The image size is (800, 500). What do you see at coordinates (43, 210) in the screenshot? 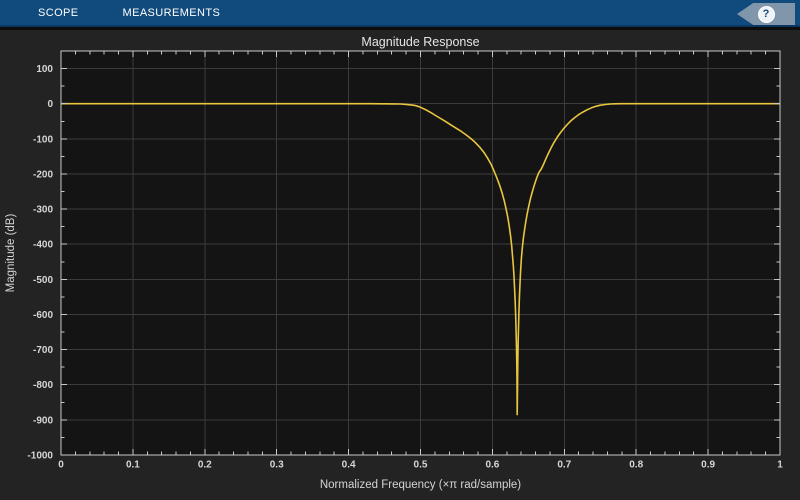
I see `y-tick-label: -300` at bounding box center [43, 210].